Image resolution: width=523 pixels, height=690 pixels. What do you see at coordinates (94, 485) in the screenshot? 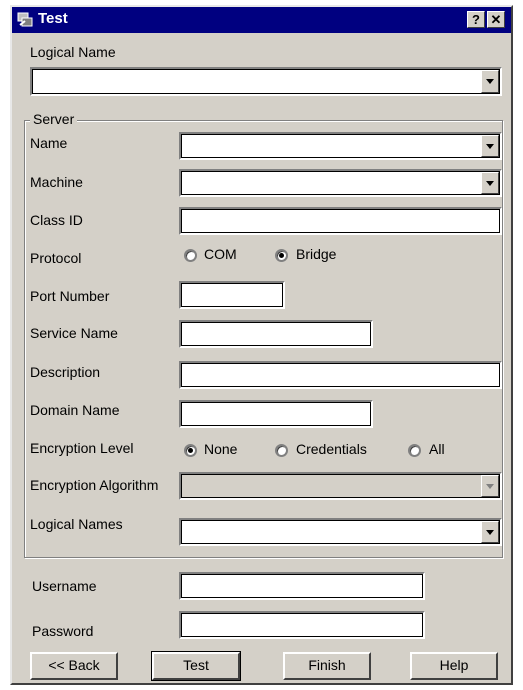
I see `encryption-algorithm-label: Encryption Algorithm` at bounding box center [94, 485].